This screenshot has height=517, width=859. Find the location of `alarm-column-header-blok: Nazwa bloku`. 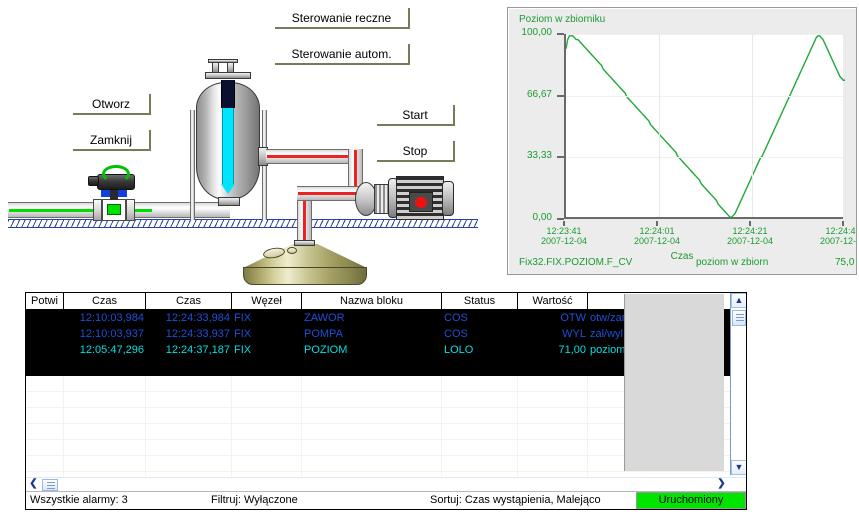

alarm-column-header-blok: Nazwa bloku is located at coordinates (372, 301).